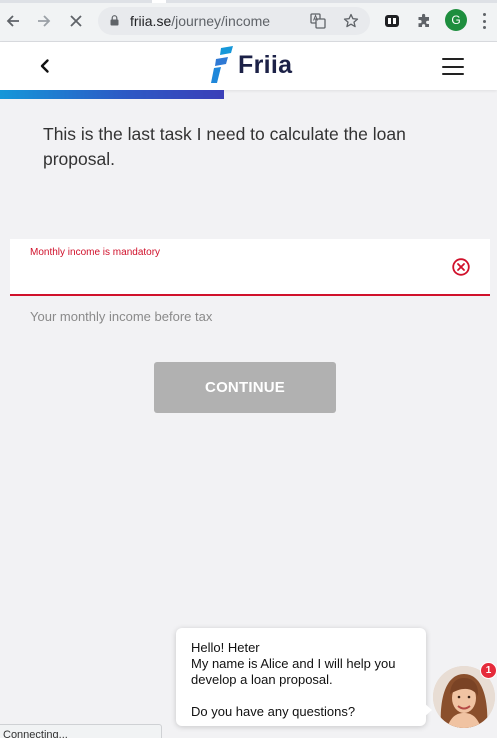 This screenshot has height=738, width=497. I want to click on logo-text: Friia, so click(265, 64).